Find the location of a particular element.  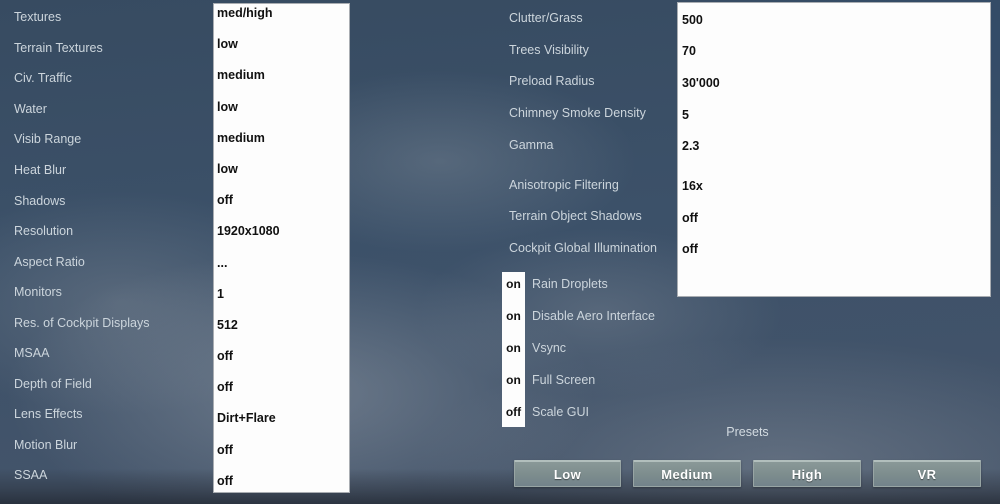

toggle-row-full-screen: Full Screen is located at coordinates (593, 380).